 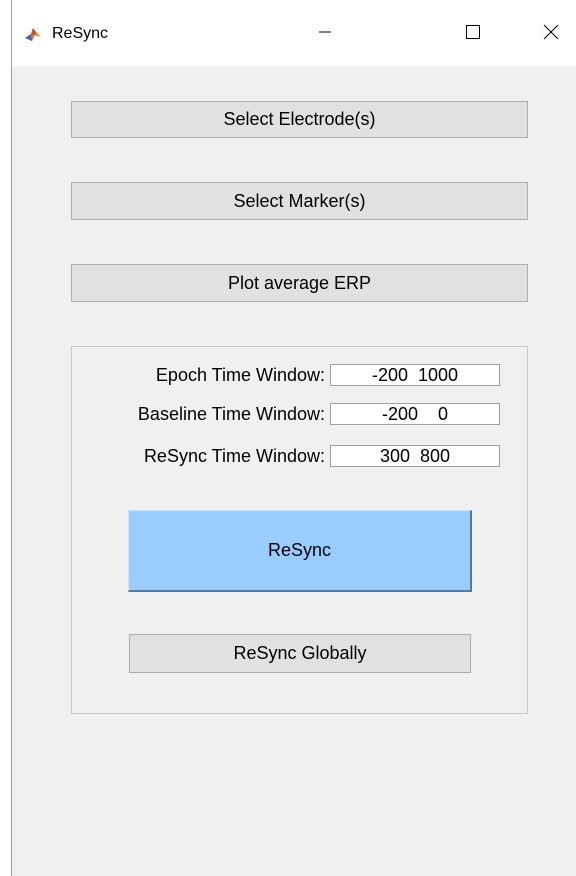 I want to click on epoch-time-window-input: -200 1000, so click(x=415, y=375).